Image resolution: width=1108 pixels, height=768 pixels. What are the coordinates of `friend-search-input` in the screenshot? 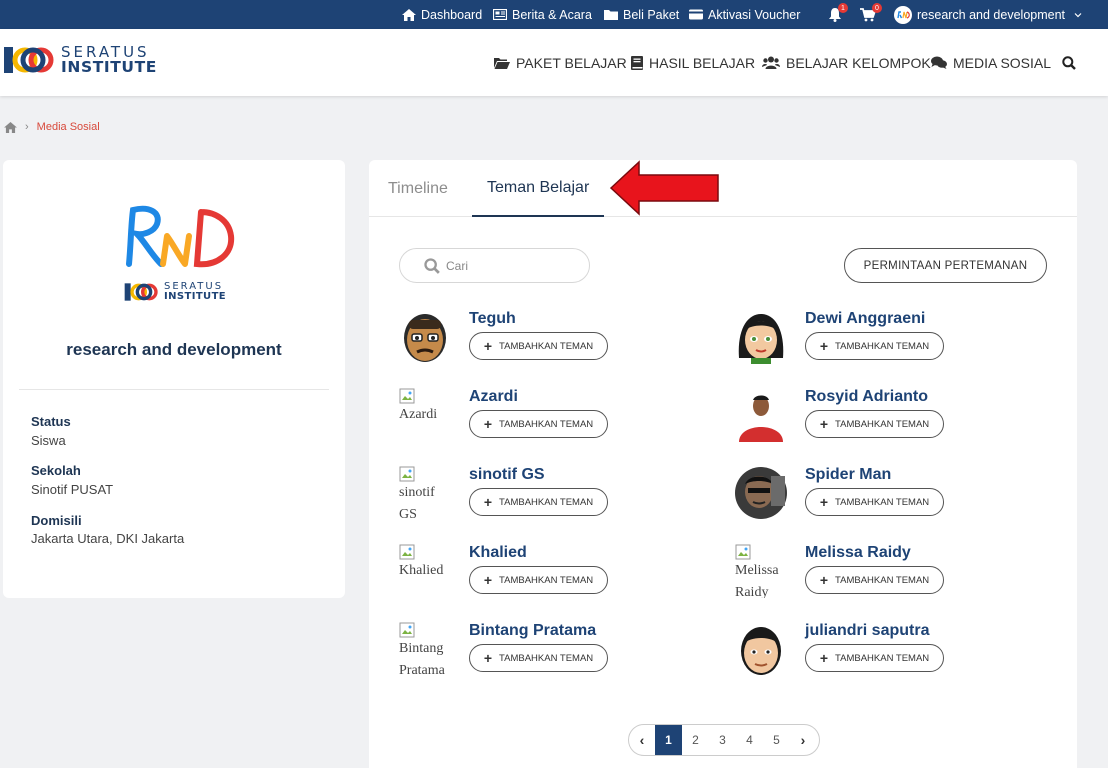 It's located at (511, 265).